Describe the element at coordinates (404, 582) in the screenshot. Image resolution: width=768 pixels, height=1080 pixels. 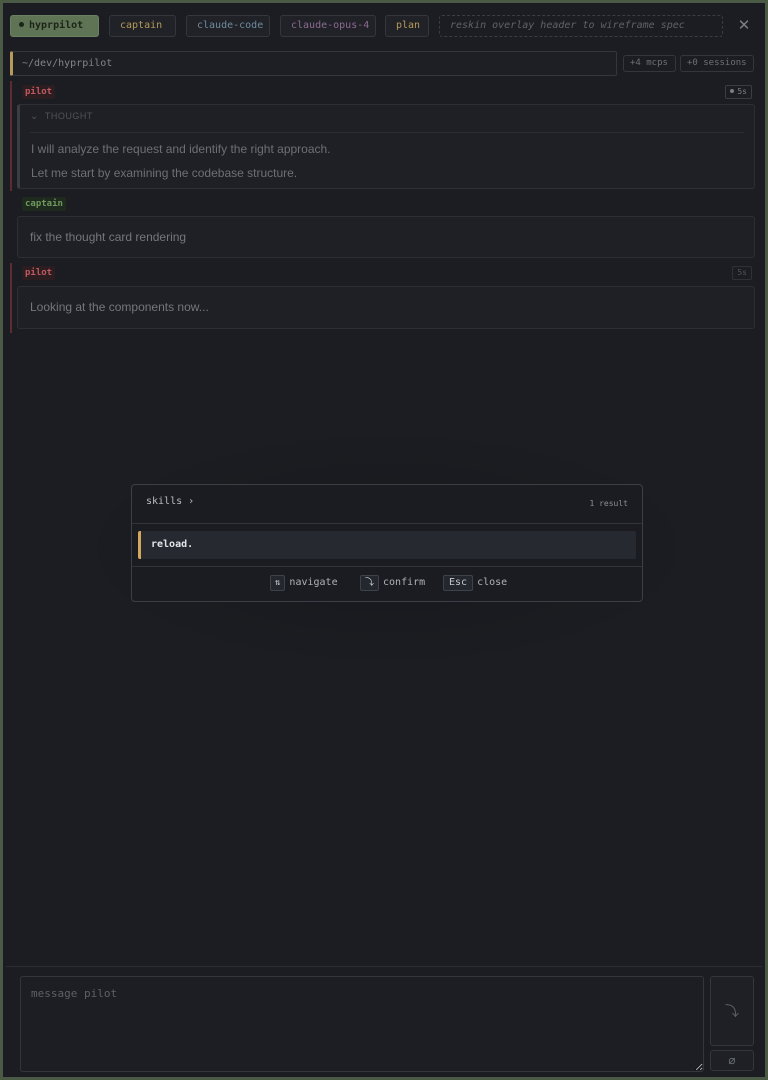
I see `hint-label: confirm` at that location.